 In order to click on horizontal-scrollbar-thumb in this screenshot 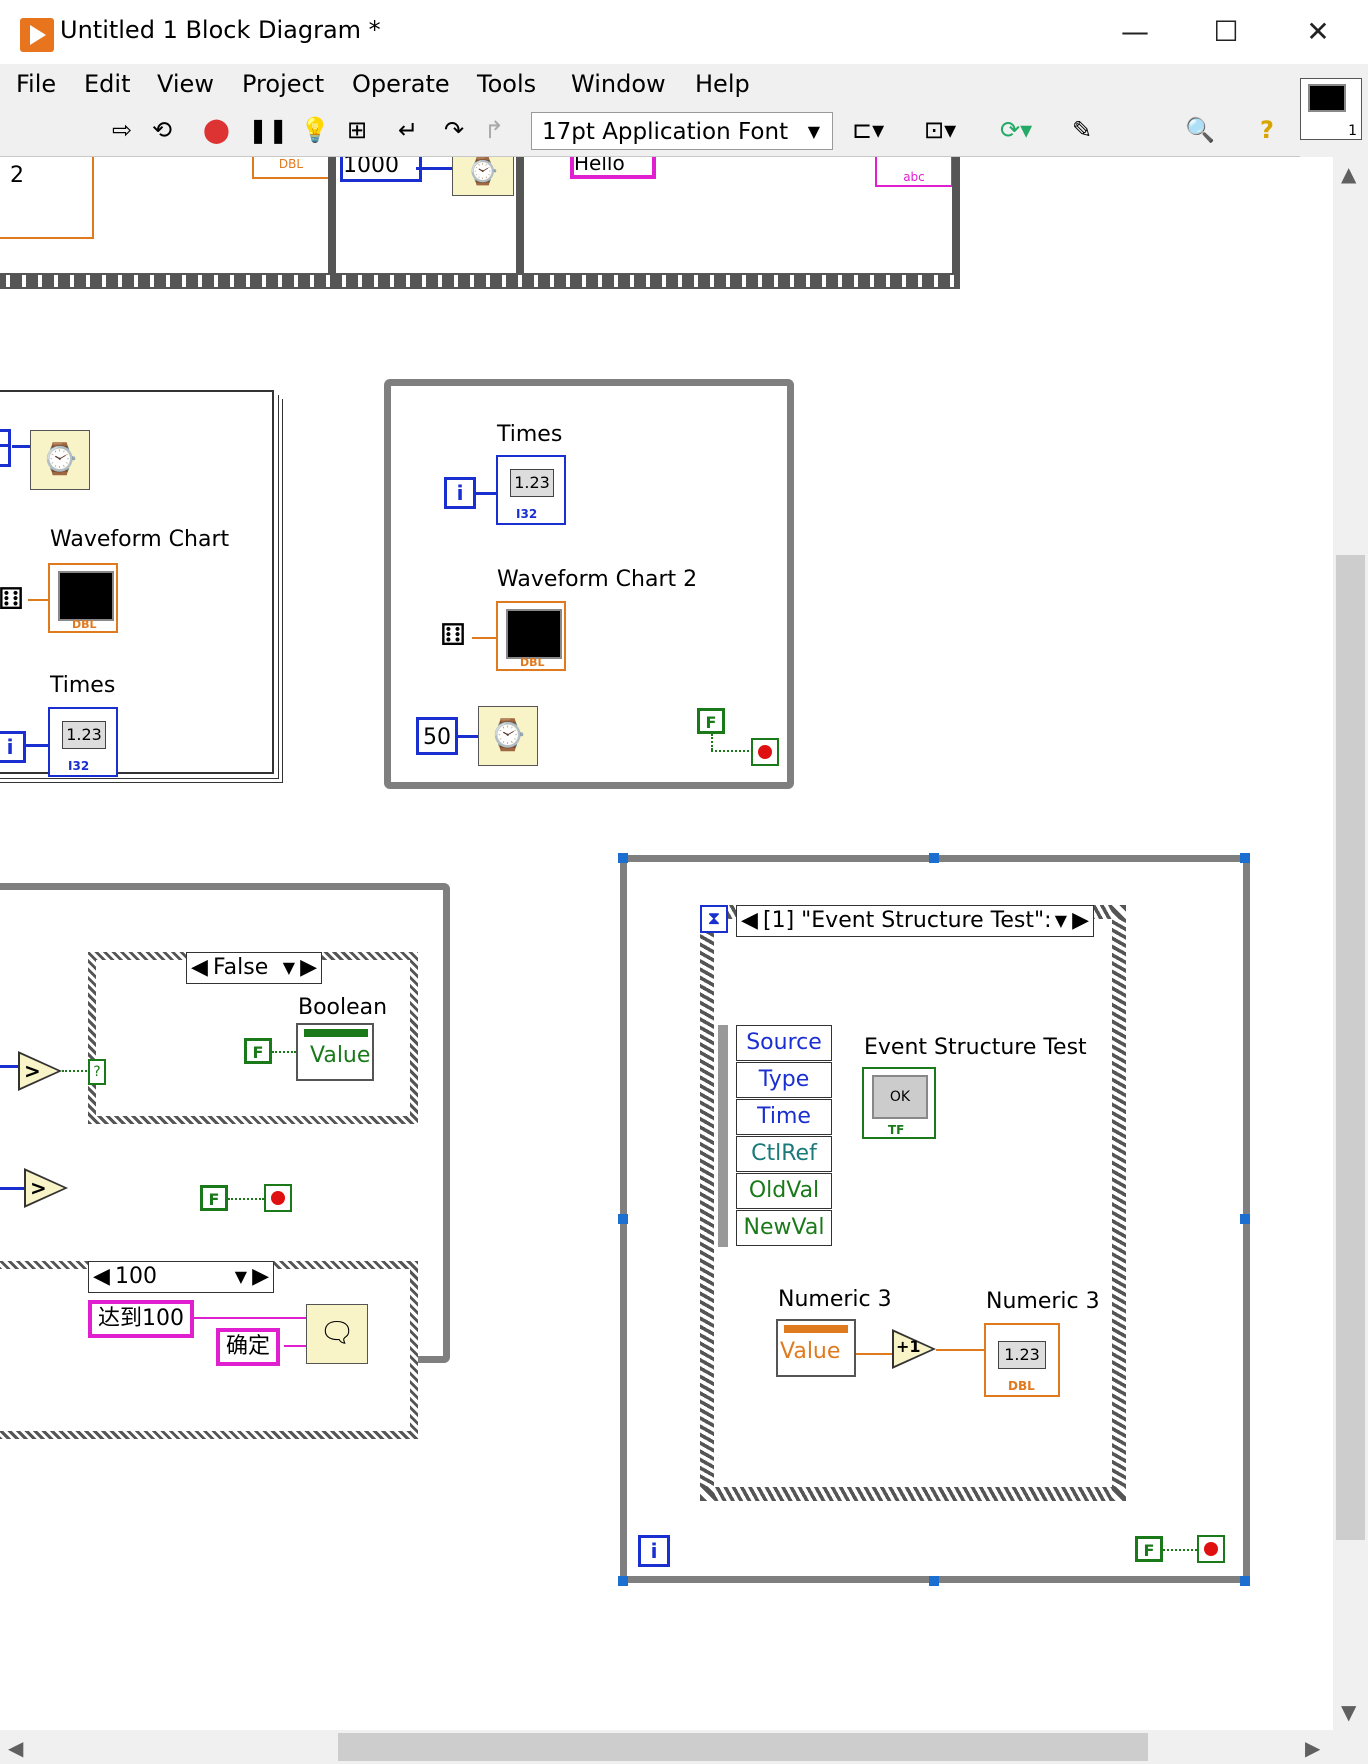, I will do `click(743, 1747)`.